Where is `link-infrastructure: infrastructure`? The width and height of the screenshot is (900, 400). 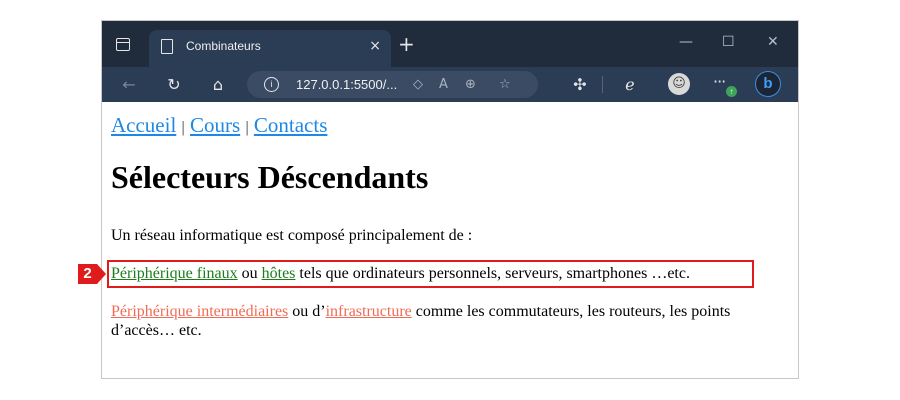 link-infrastructure: infrastructure is located at coordinates (369, 311).